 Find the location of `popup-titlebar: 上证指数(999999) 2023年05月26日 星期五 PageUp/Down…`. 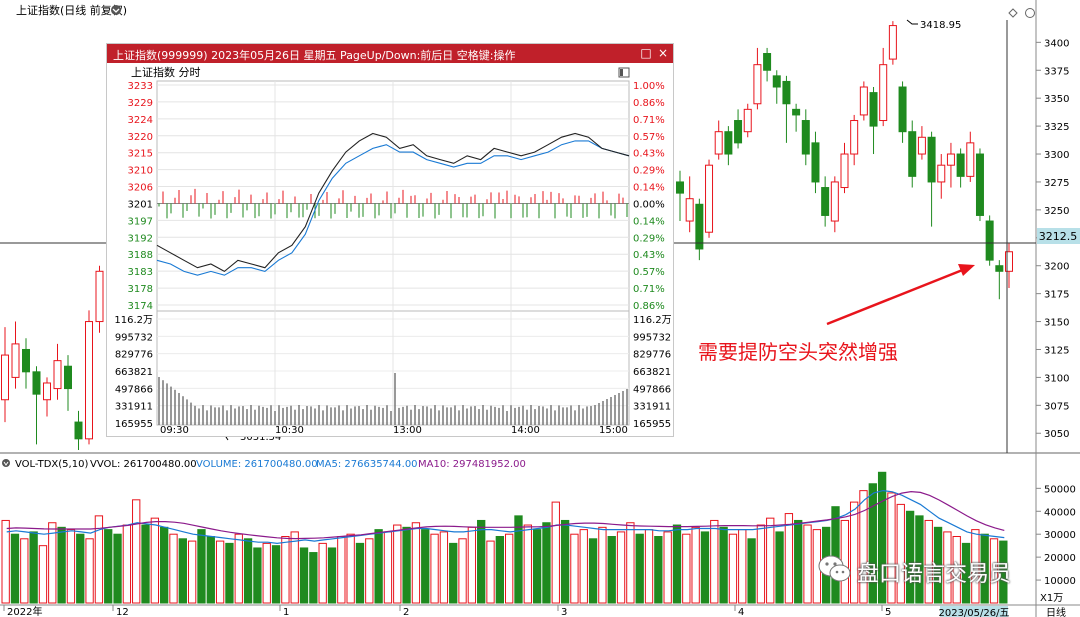

popup-titlebar: 上证指数(999999) 2023年05月26日 星期五 PageUp/Down… is located at coordinates (390, 53).